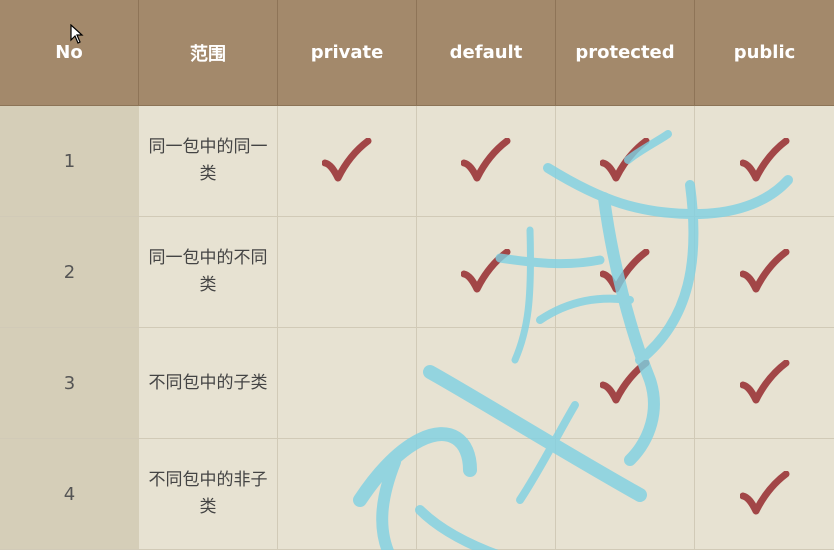 The width and height of the screenshot is (834, 556). I want to click on mouse-cursor-icon, so click(77, 34).